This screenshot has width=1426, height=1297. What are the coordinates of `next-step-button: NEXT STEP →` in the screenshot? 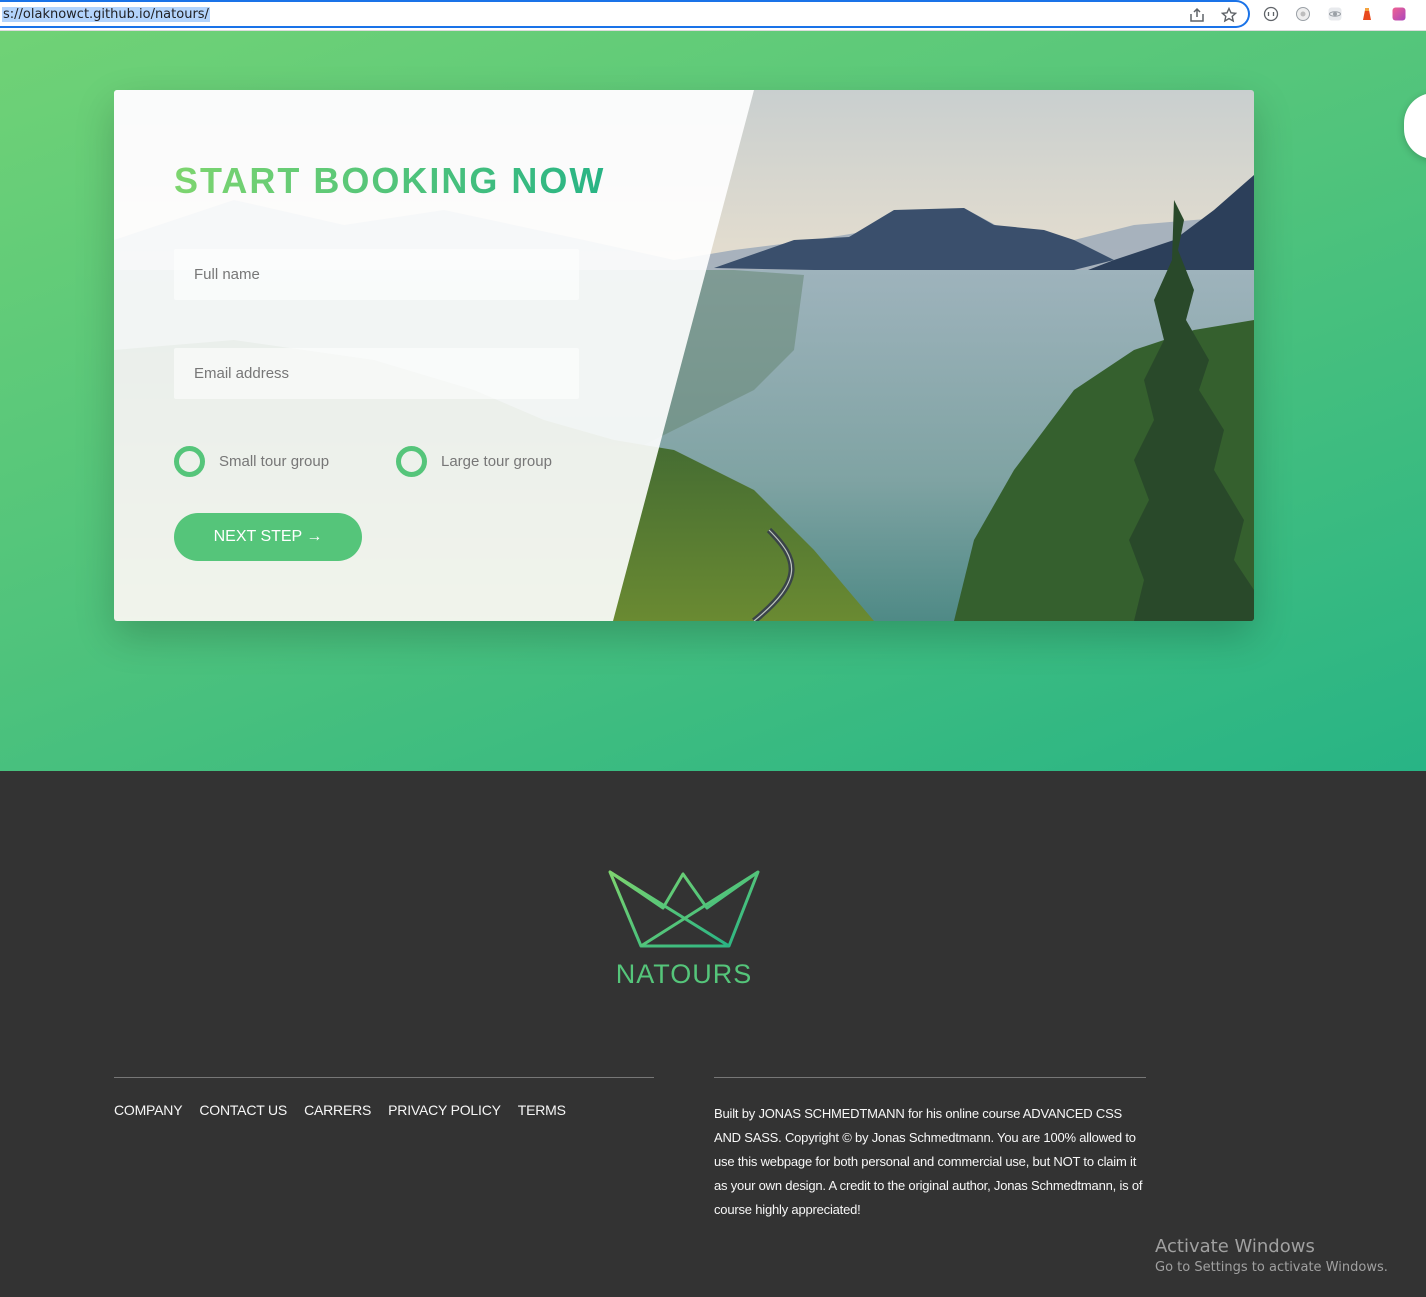 It's located at (268, 537).